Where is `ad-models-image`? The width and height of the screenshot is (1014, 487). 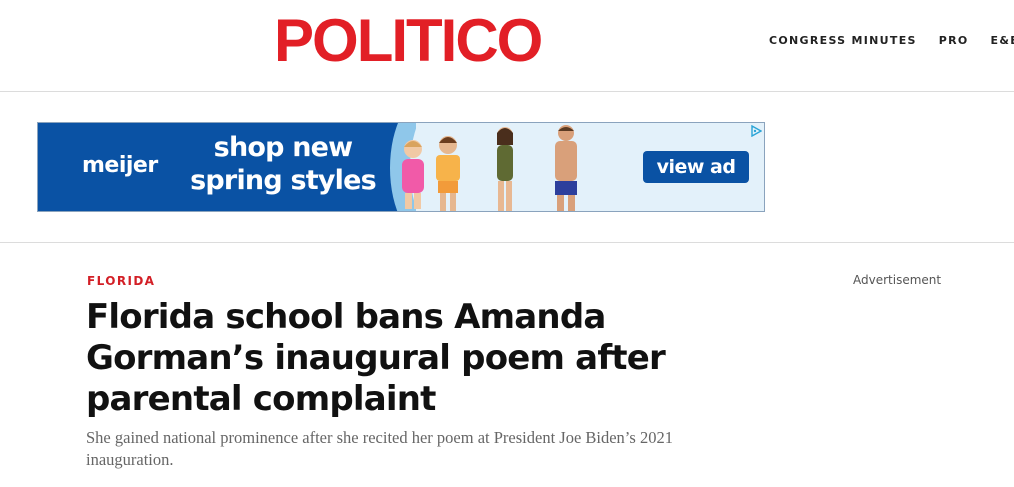
ad-models-image is located at coordinates (489, 168).